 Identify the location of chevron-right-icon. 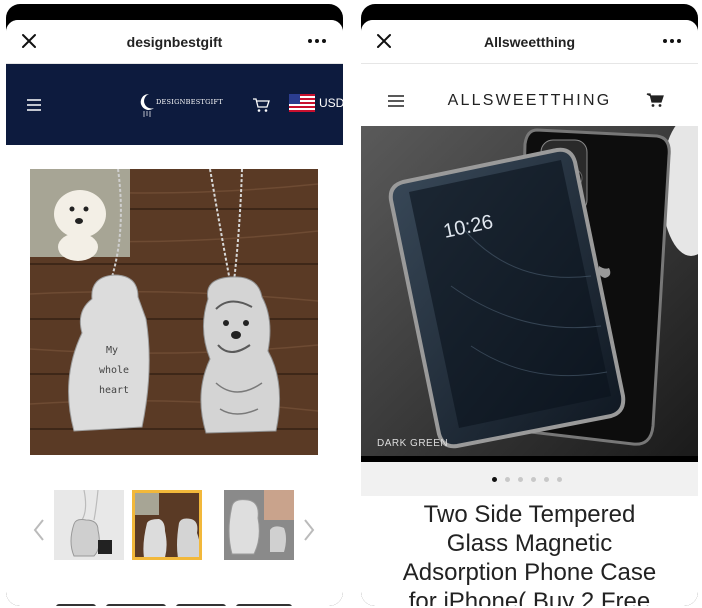
(309, 530).